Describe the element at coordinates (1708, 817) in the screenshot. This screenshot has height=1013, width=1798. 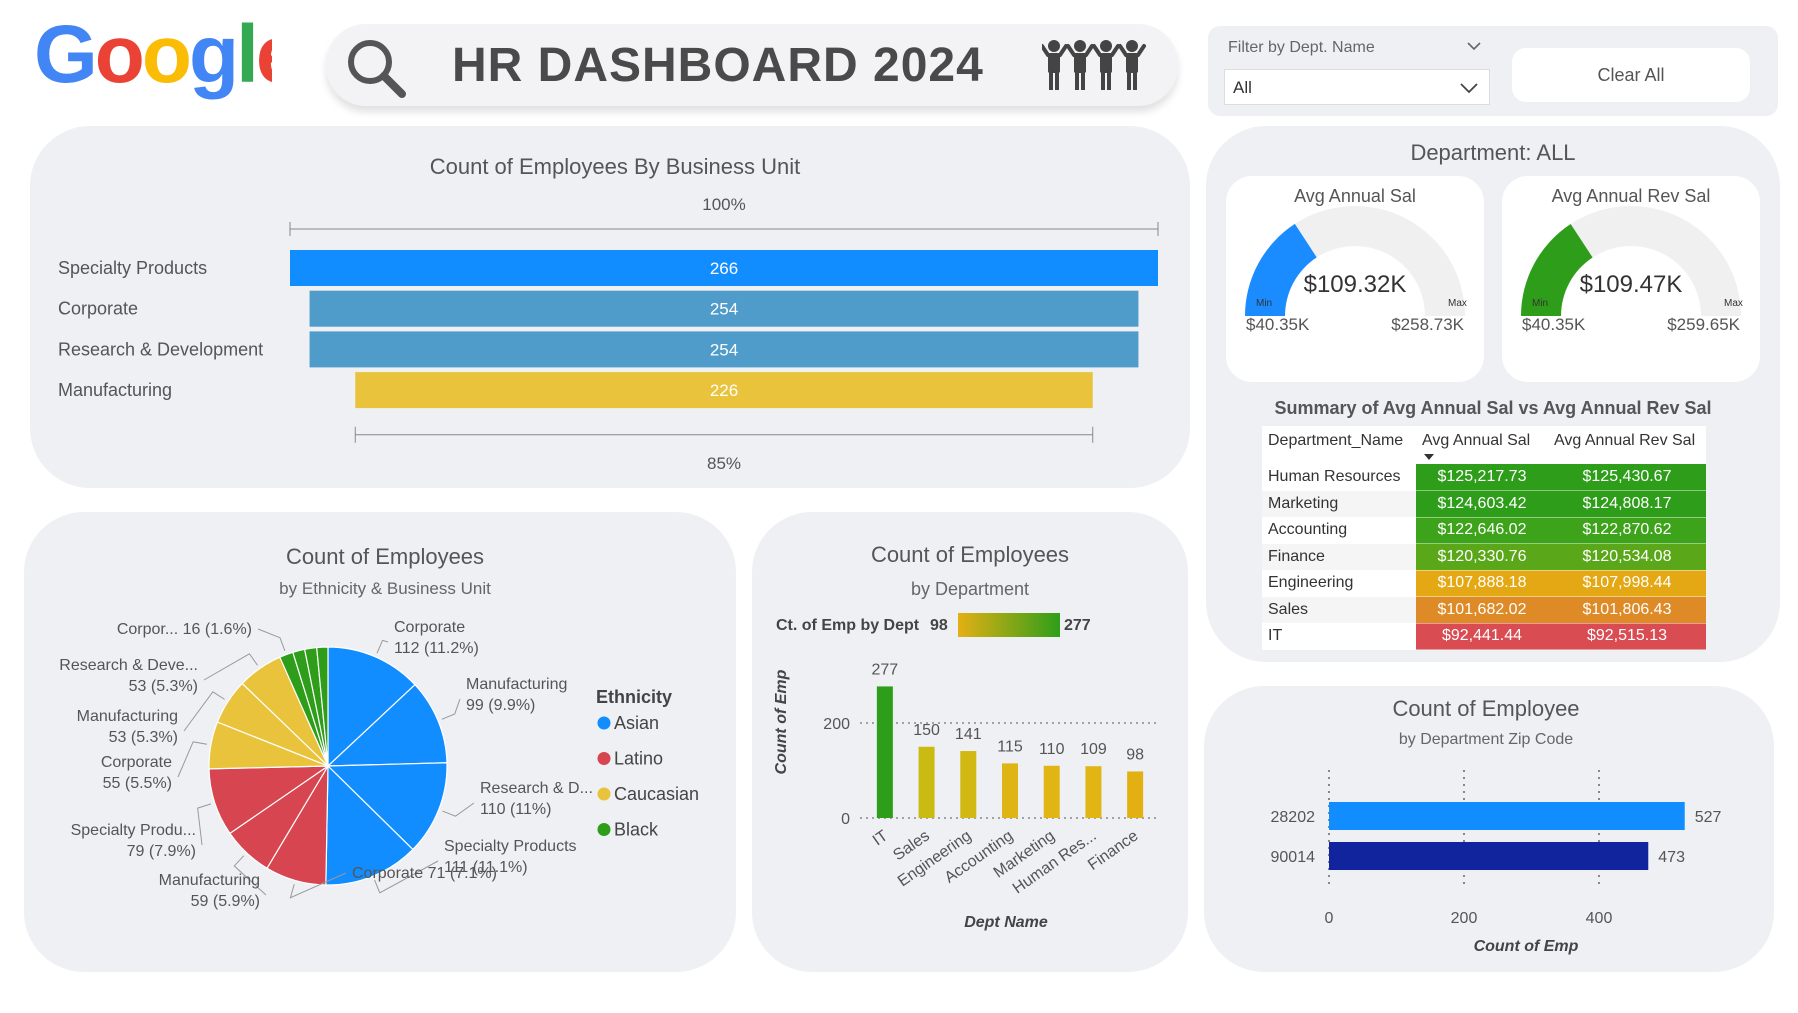
I see `bar-value-label: 527` at that location.